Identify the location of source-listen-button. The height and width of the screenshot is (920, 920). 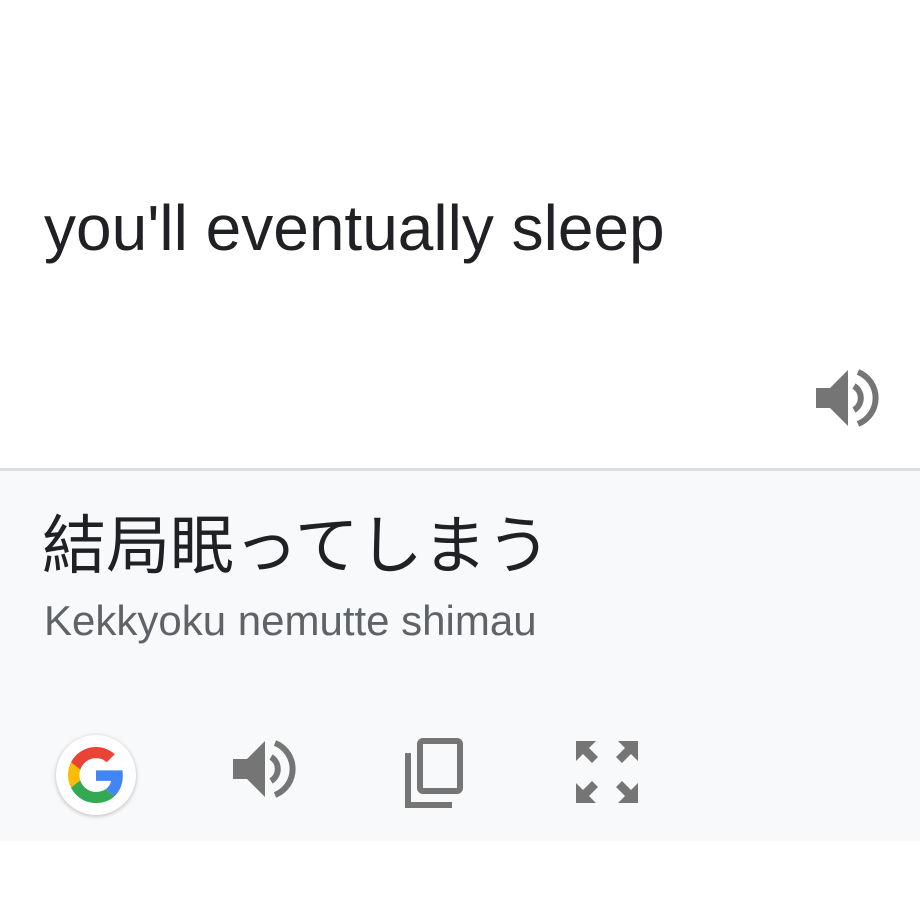
(846, 398).